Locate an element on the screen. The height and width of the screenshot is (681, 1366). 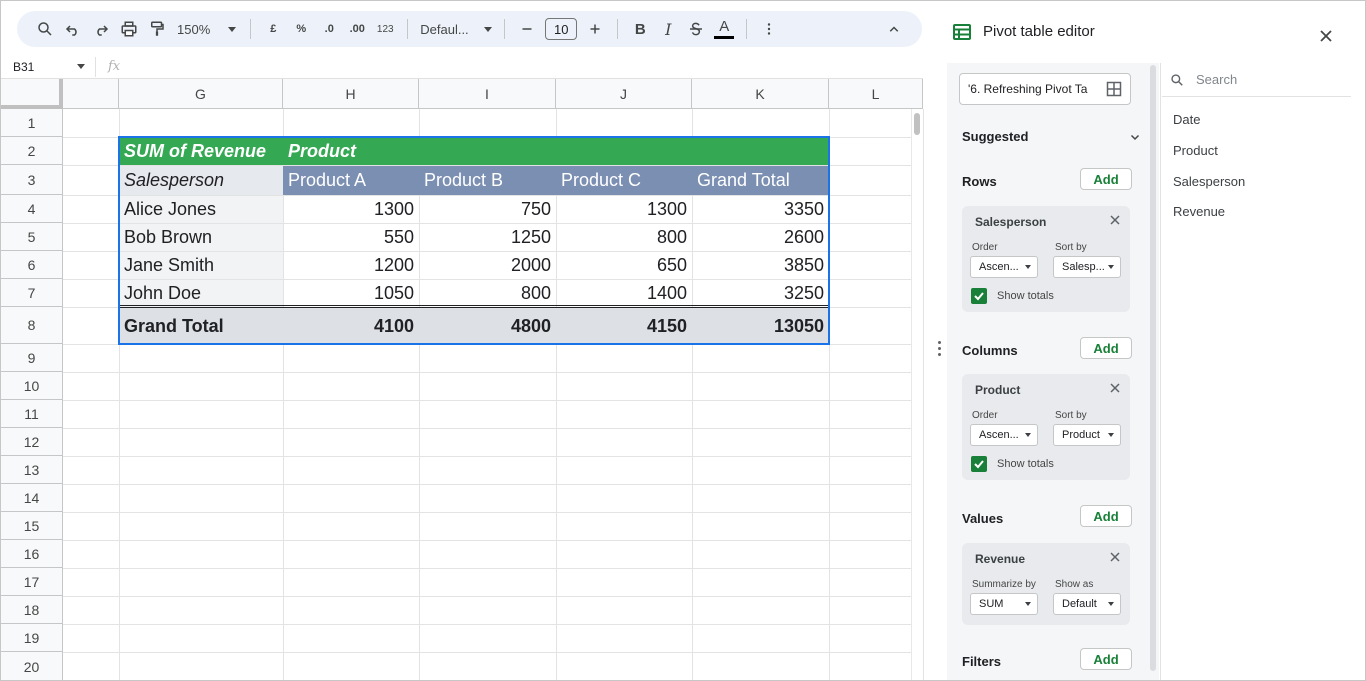
row-header-11: 11 is located at coordinates (32, 414).